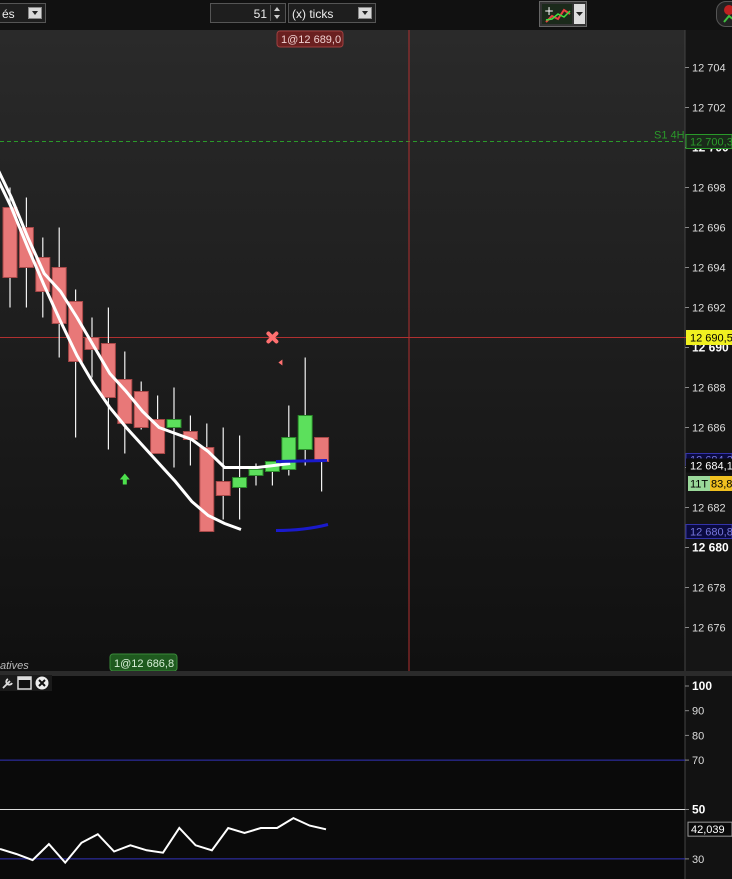  I want to click on panel-splitter, so click(366, 673).